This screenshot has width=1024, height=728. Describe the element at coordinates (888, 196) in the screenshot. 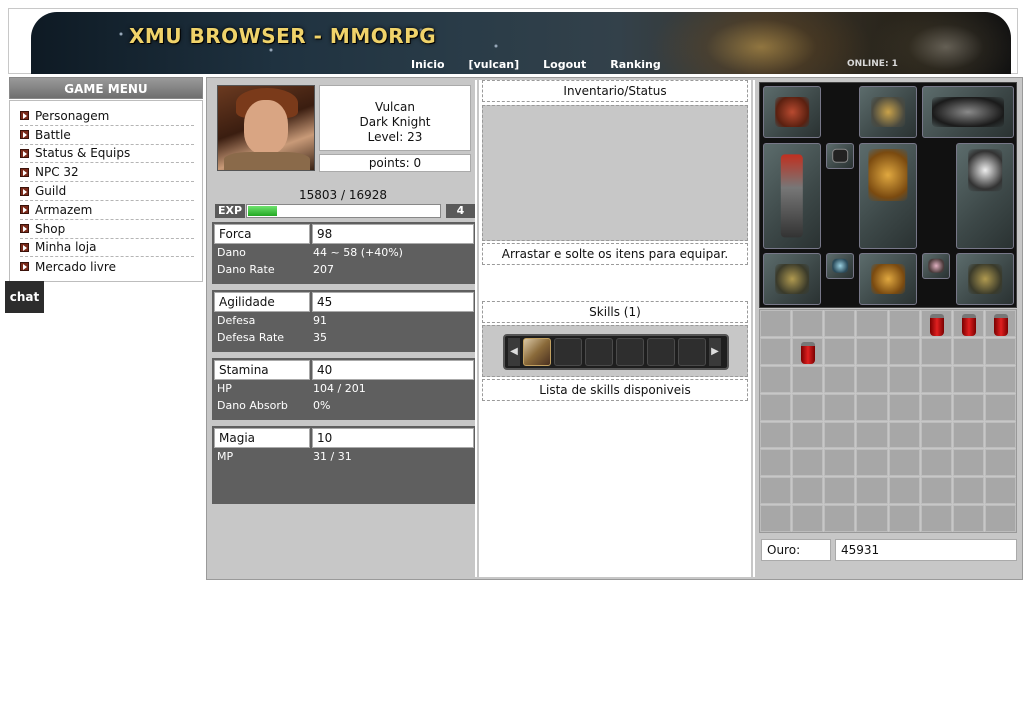

I see `equip-slot-armor` at that location.